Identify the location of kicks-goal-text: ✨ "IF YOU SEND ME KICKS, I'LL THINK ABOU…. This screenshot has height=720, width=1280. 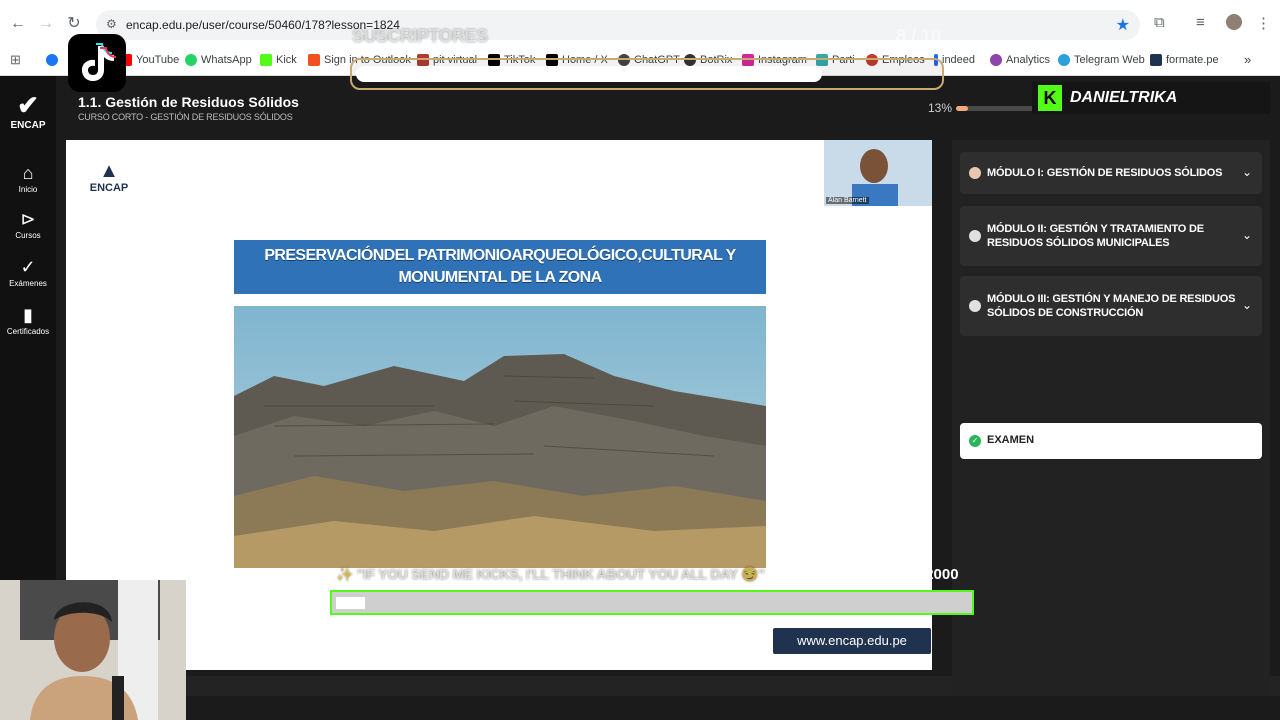
(550, 574).